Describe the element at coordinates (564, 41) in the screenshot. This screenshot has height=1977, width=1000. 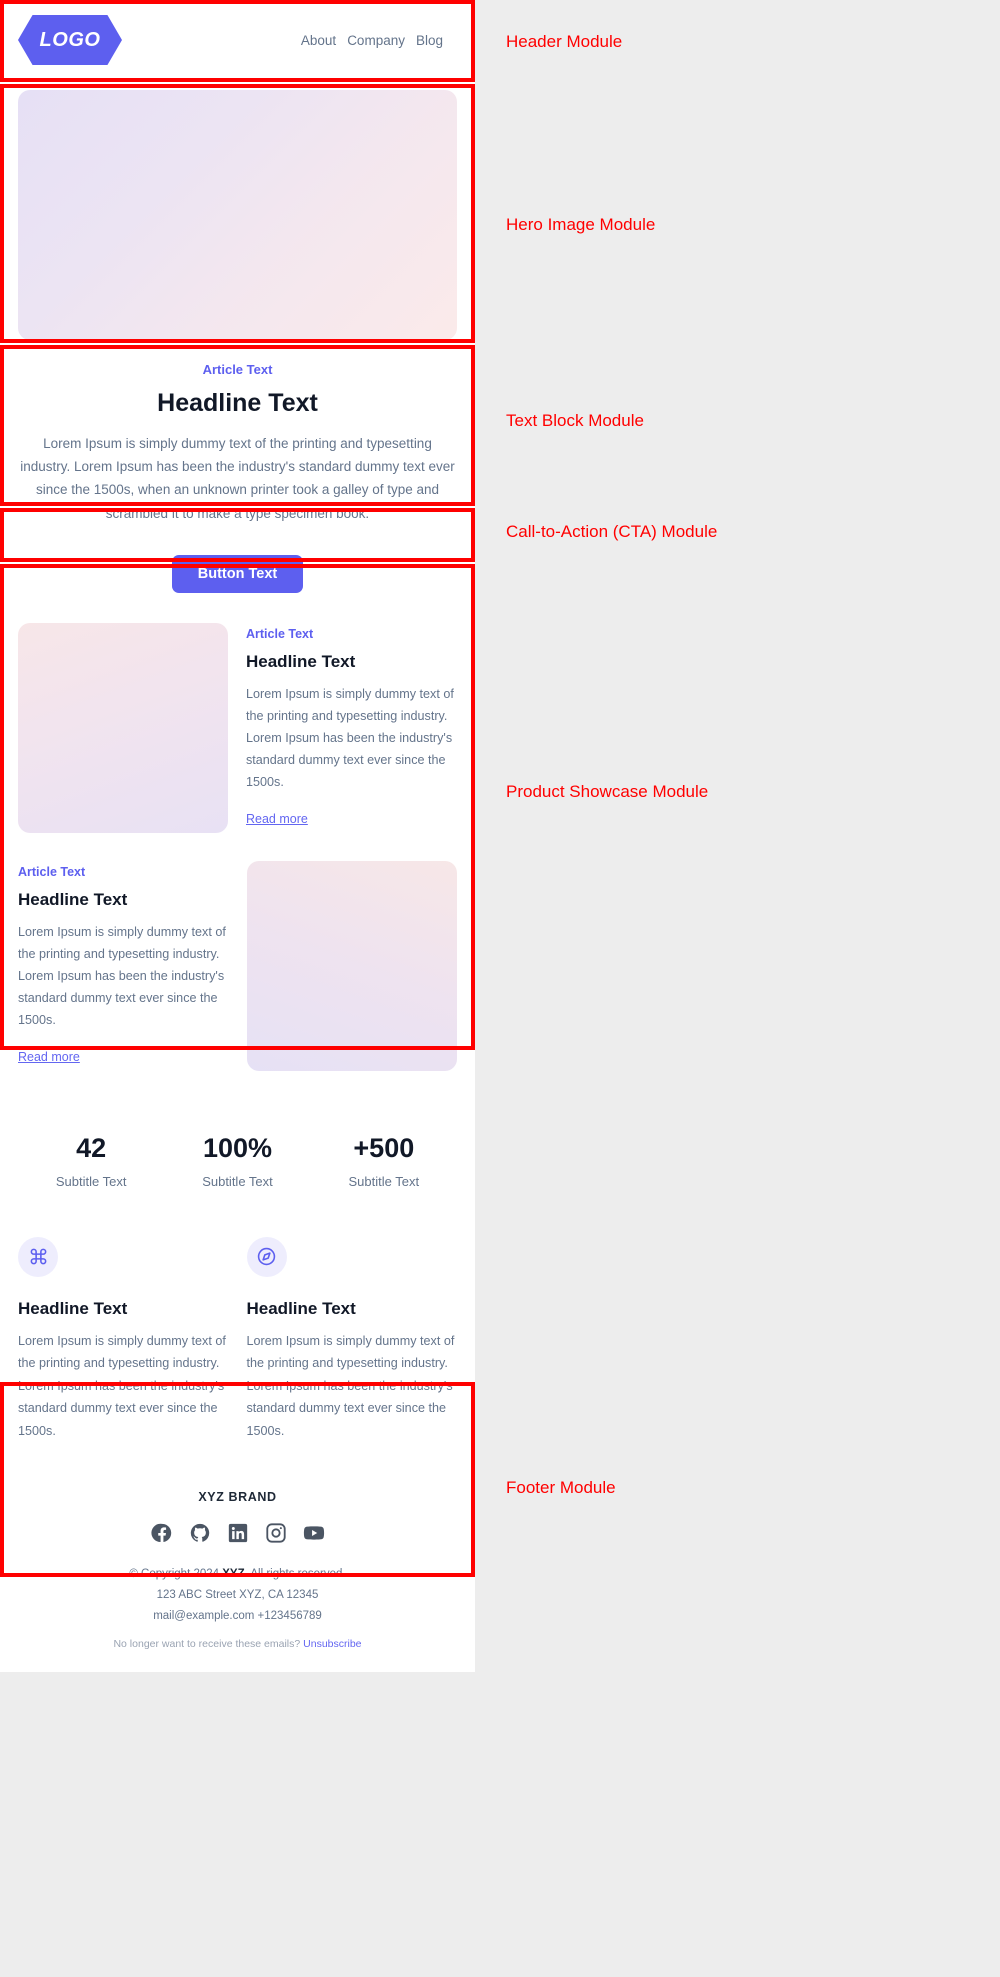
I see `annotation-label: Header Module` at that location.